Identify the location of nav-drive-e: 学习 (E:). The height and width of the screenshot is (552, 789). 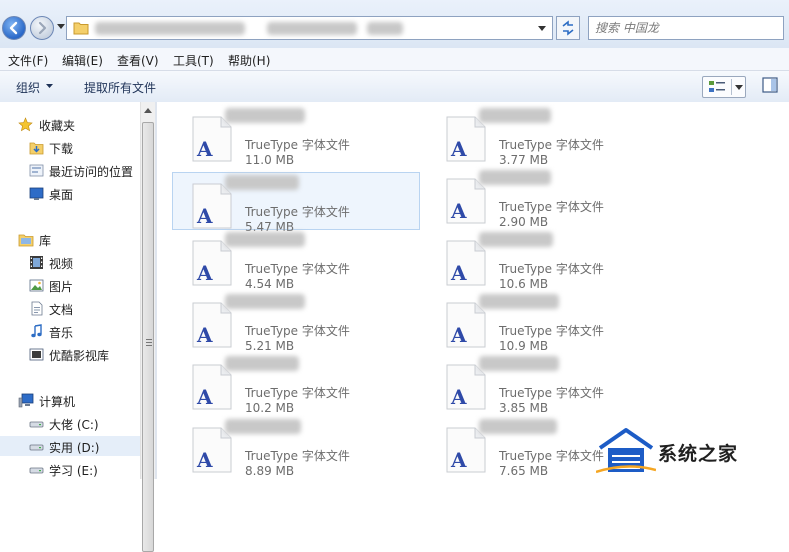
(70, 469).